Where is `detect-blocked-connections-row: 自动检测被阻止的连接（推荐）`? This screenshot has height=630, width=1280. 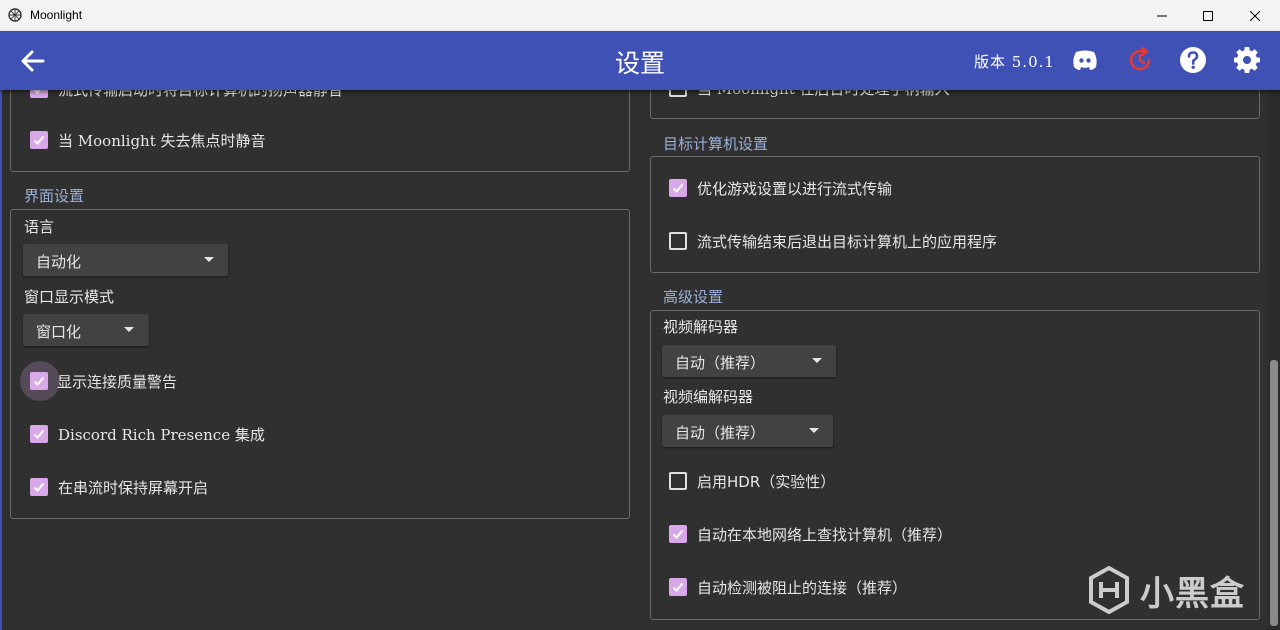
detect-blocked-connections-row: 自动检测被阻止的连接（推荐） is located at coordinates (788, 587).